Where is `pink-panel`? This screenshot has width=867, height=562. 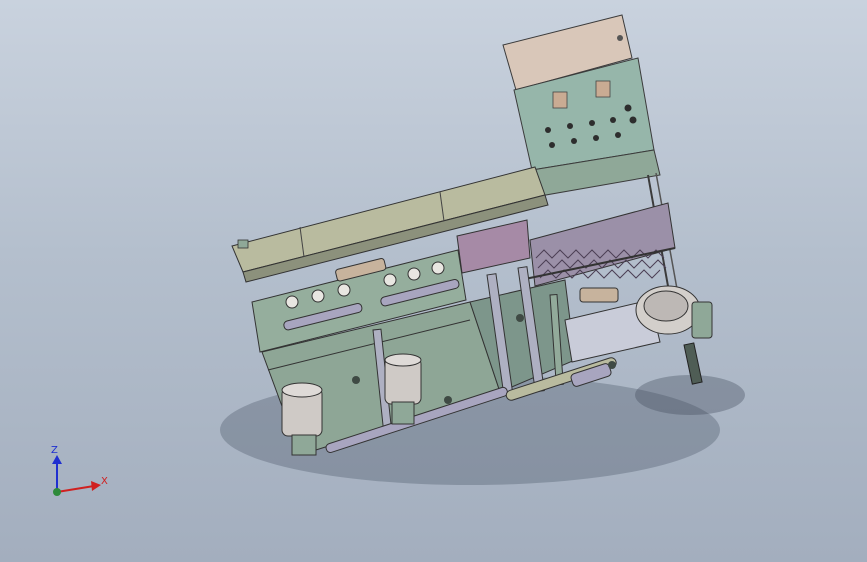
pink-panel is located at coordinates (493, 246).